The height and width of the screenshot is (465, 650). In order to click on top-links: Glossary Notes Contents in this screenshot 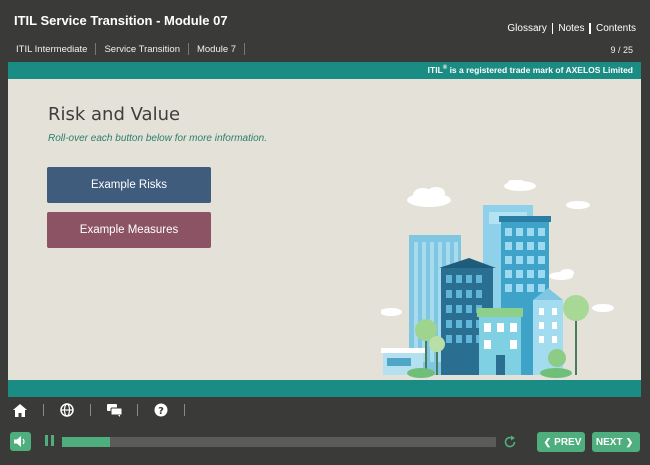, I will do `click(571, 28)`.